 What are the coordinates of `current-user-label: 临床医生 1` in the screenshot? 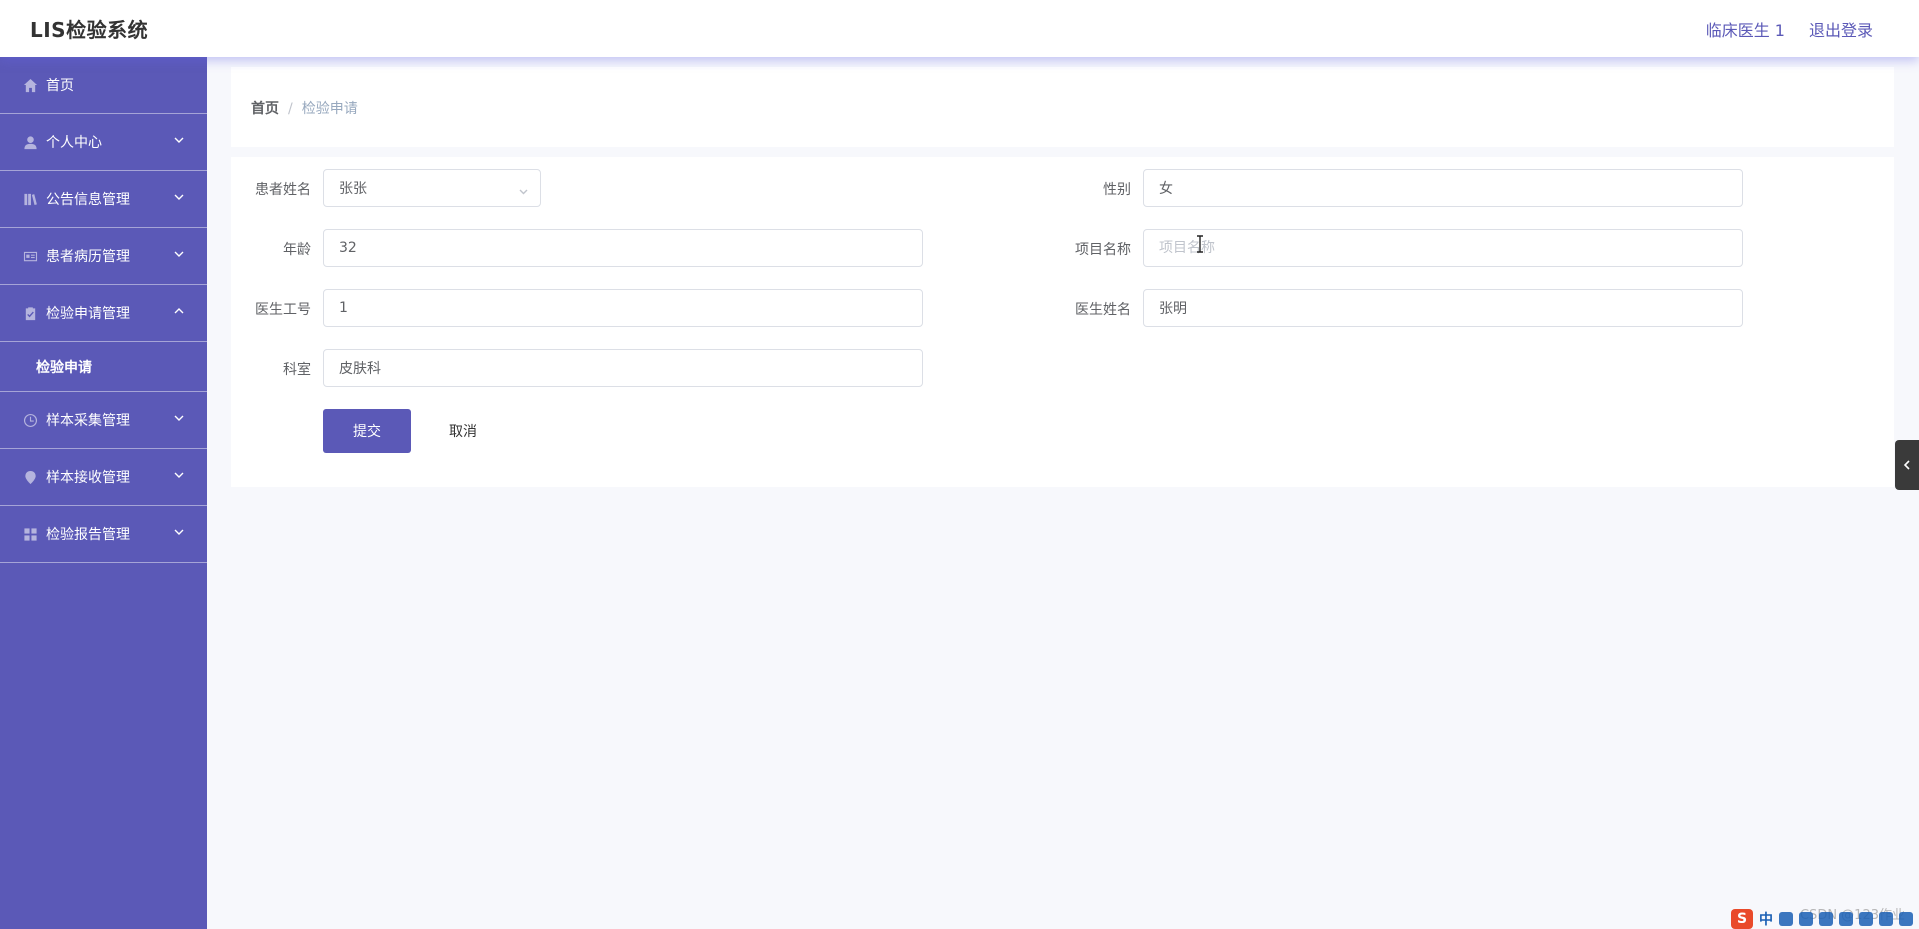 It's located at (1745, 29).